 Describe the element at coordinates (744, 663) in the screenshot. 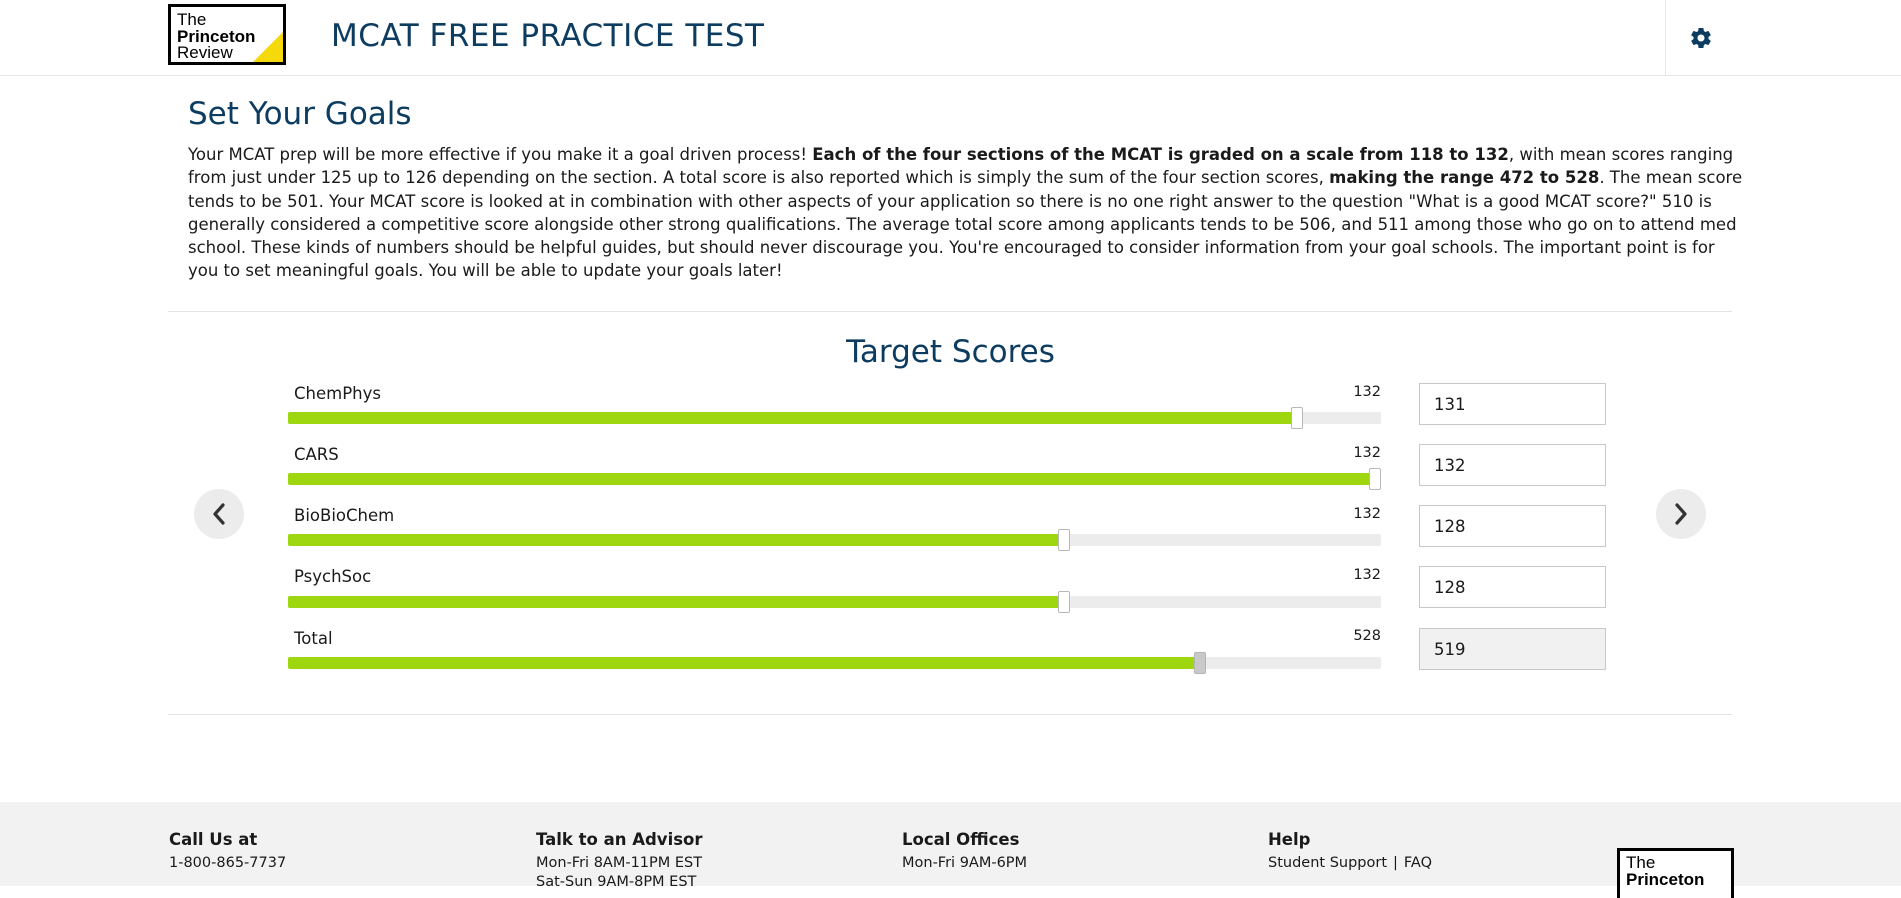

I see `total-slider-fill` at that location.